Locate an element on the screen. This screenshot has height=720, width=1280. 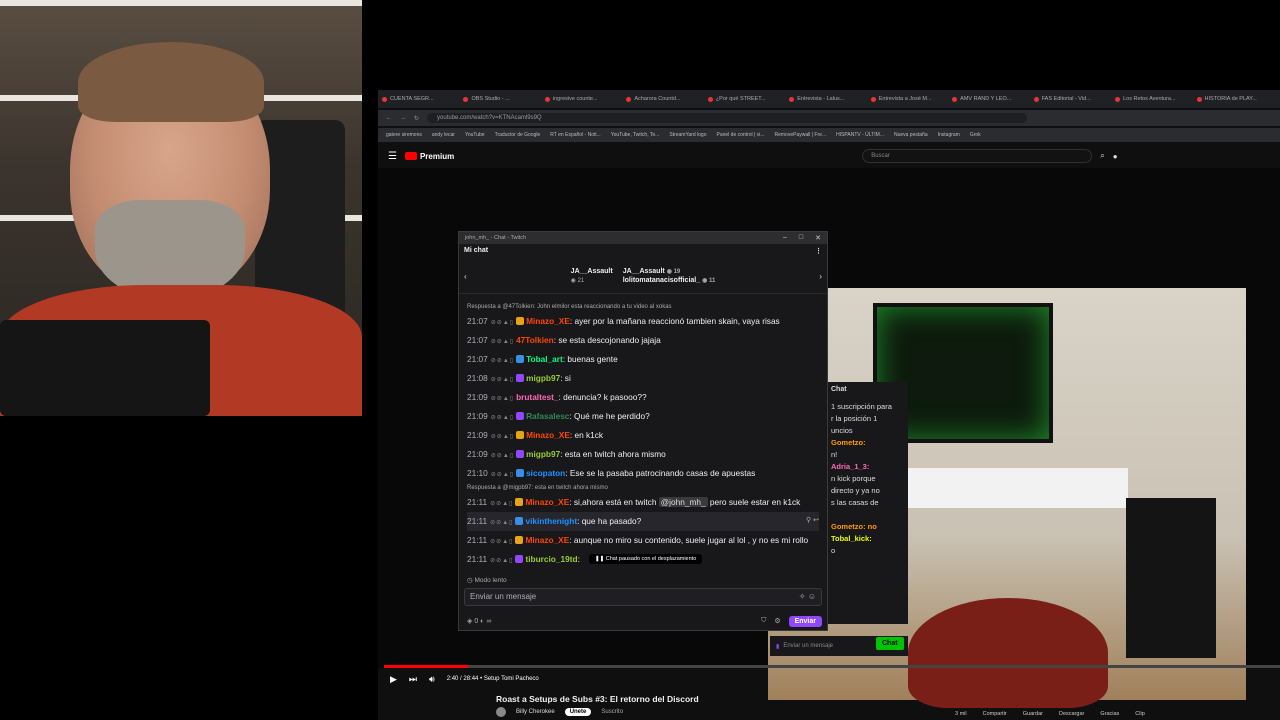
channel-points: ◈ 0 ◐ ∞ is located at coordinates (479, 621).